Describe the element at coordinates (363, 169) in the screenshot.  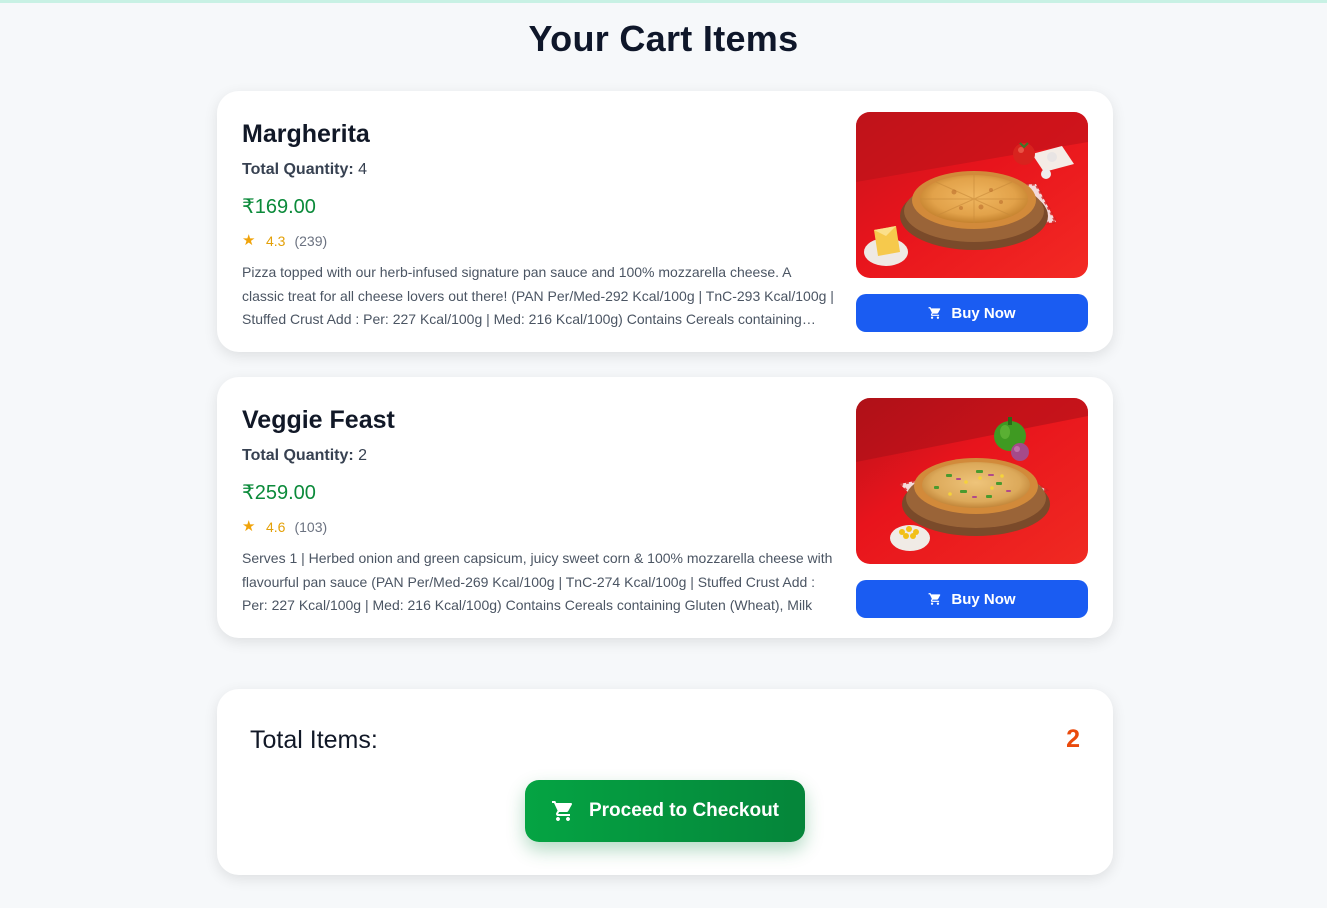
I see `quantity-value: 4` at that location.